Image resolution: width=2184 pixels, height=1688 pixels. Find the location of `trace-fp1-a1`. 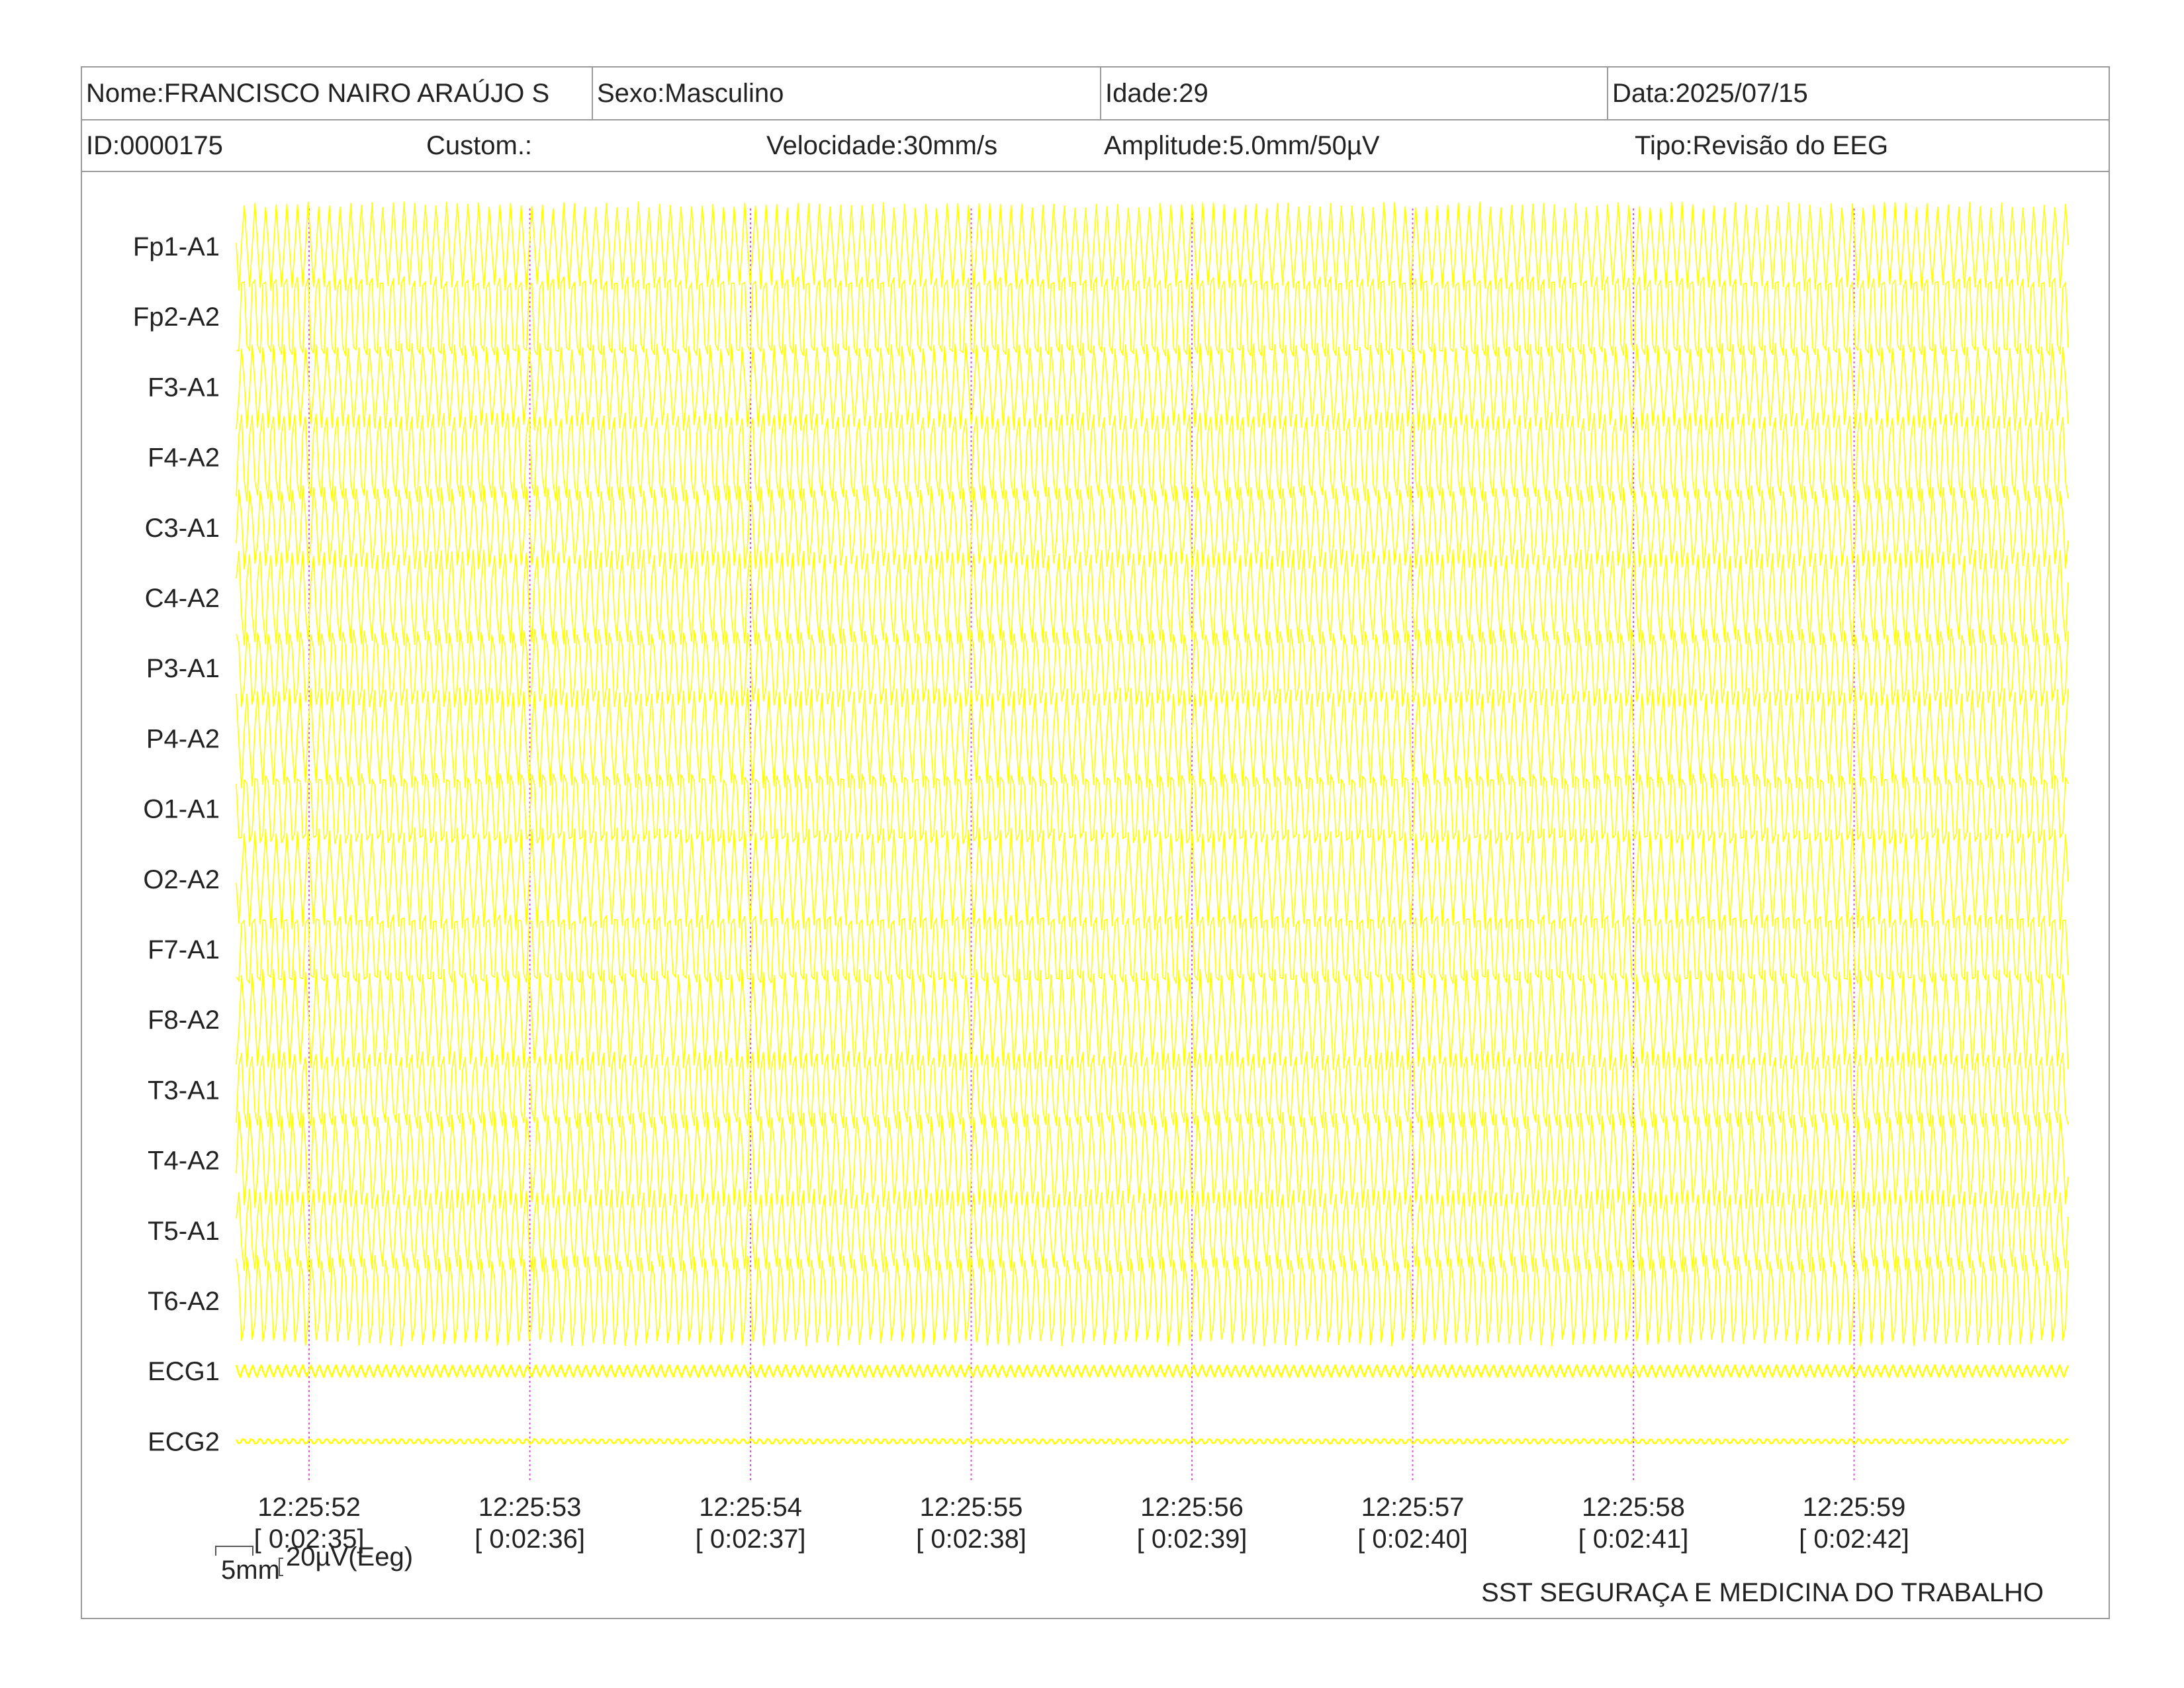

trace-fp1-a1 is located at coordinates (1152, 246).